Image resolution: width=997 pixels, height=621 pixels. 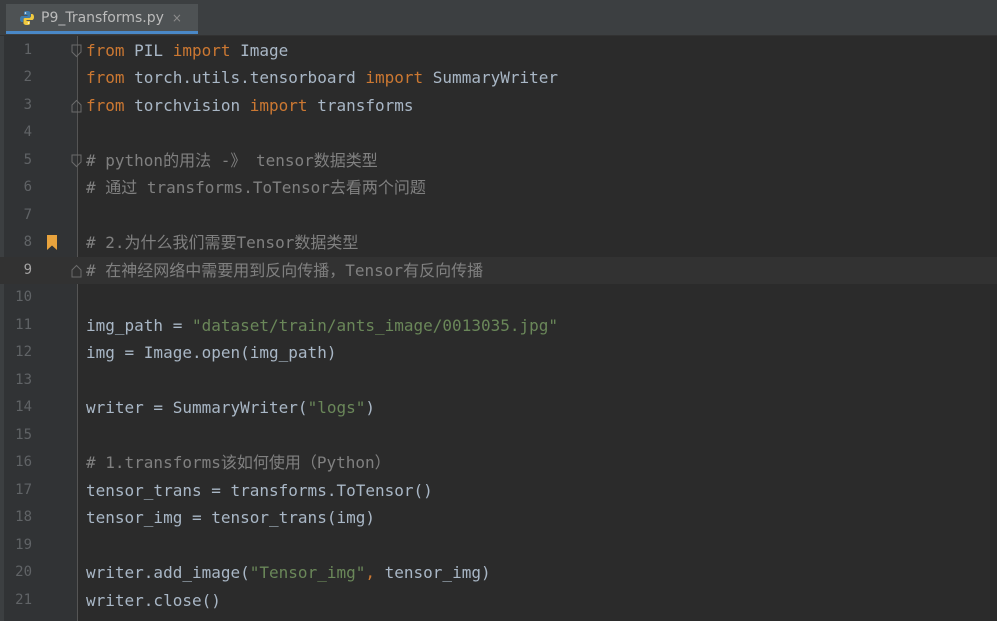 I want to click on code-line: 14 writer = SummaryWriter("logs"), so click(x=498, y=408).